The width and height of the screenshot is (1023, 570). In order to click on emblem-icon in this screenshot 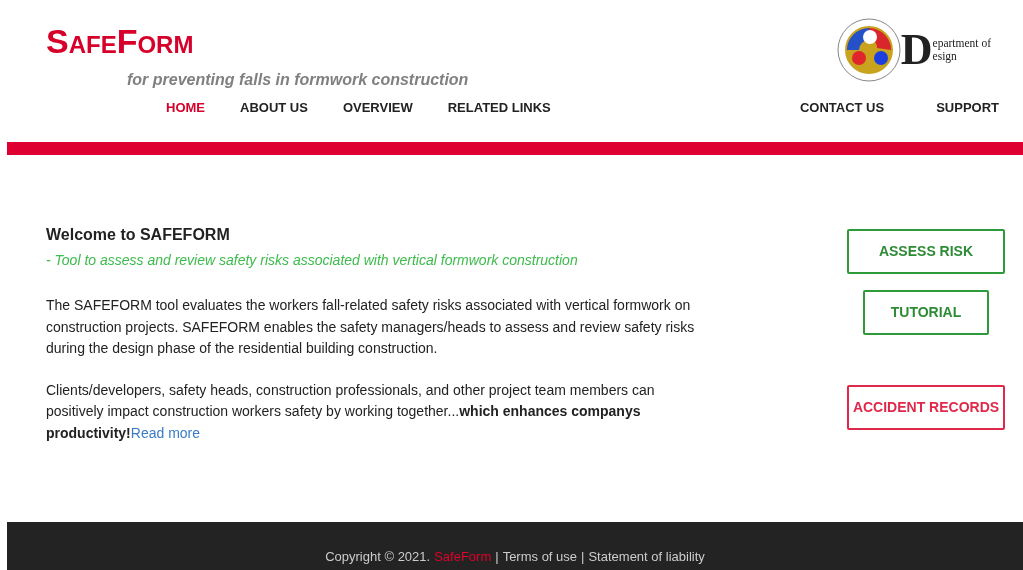, I will do `click(868, 50)`.